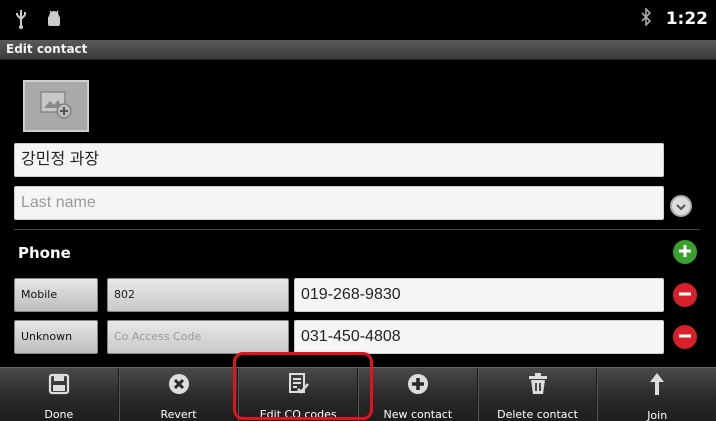 The height and width of the screenshot is (421, 716). I want to click on join-label: Join, so click(657, 415).